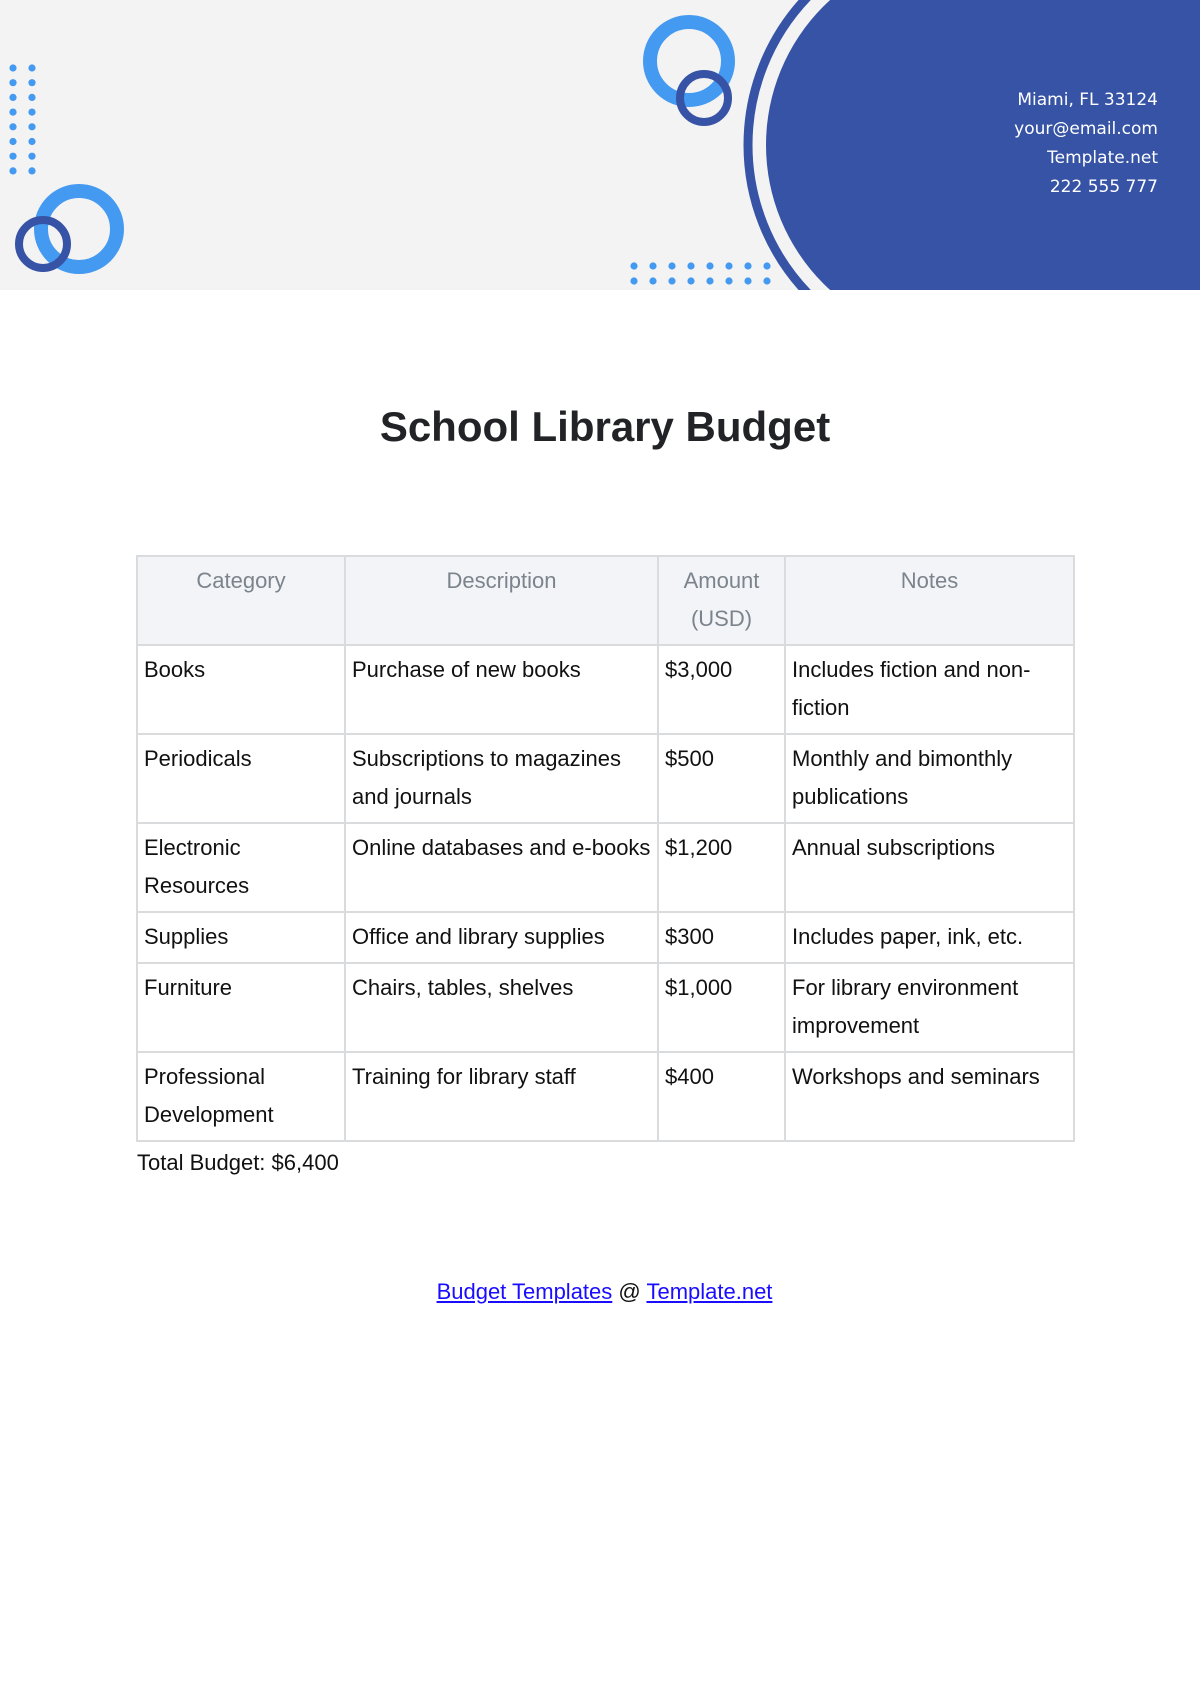  Describe the element at coordinates (241, 937) in the screenshot. I see `cell-category: Supplies` at that location.